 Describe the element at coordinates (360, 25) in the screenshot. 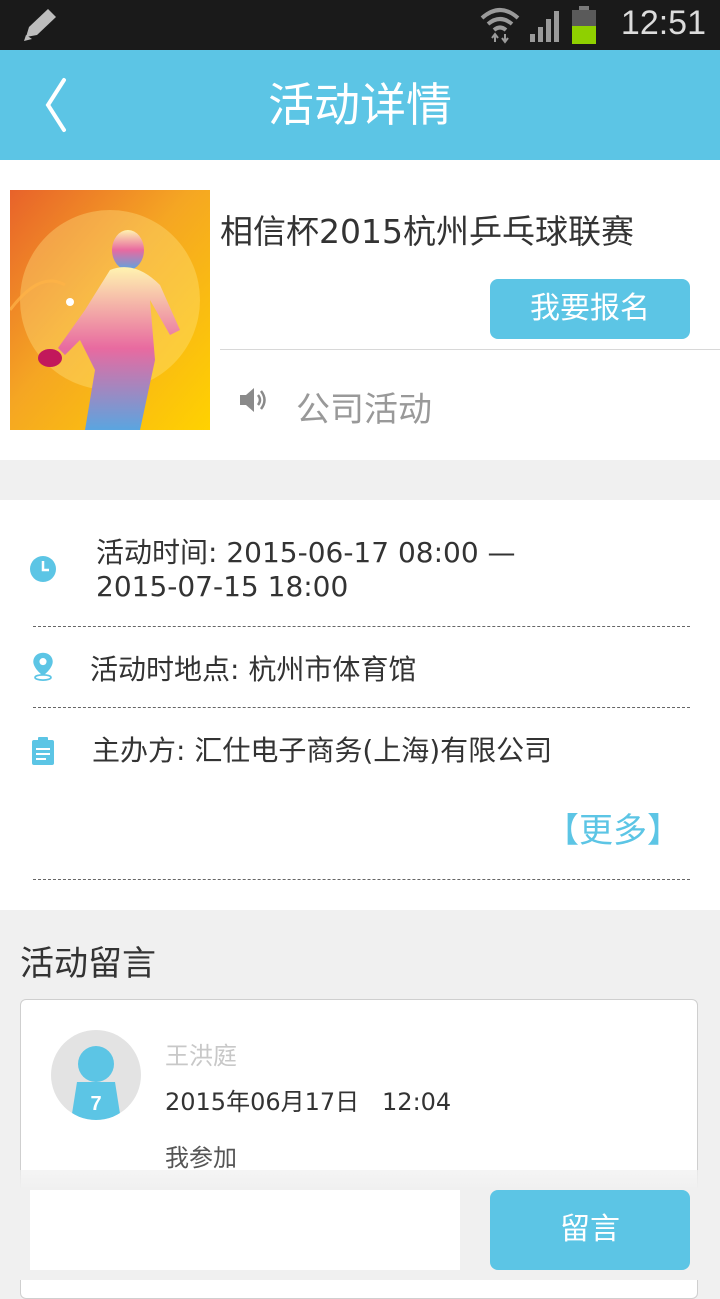

I see `status-bar: 12:51` at that location.